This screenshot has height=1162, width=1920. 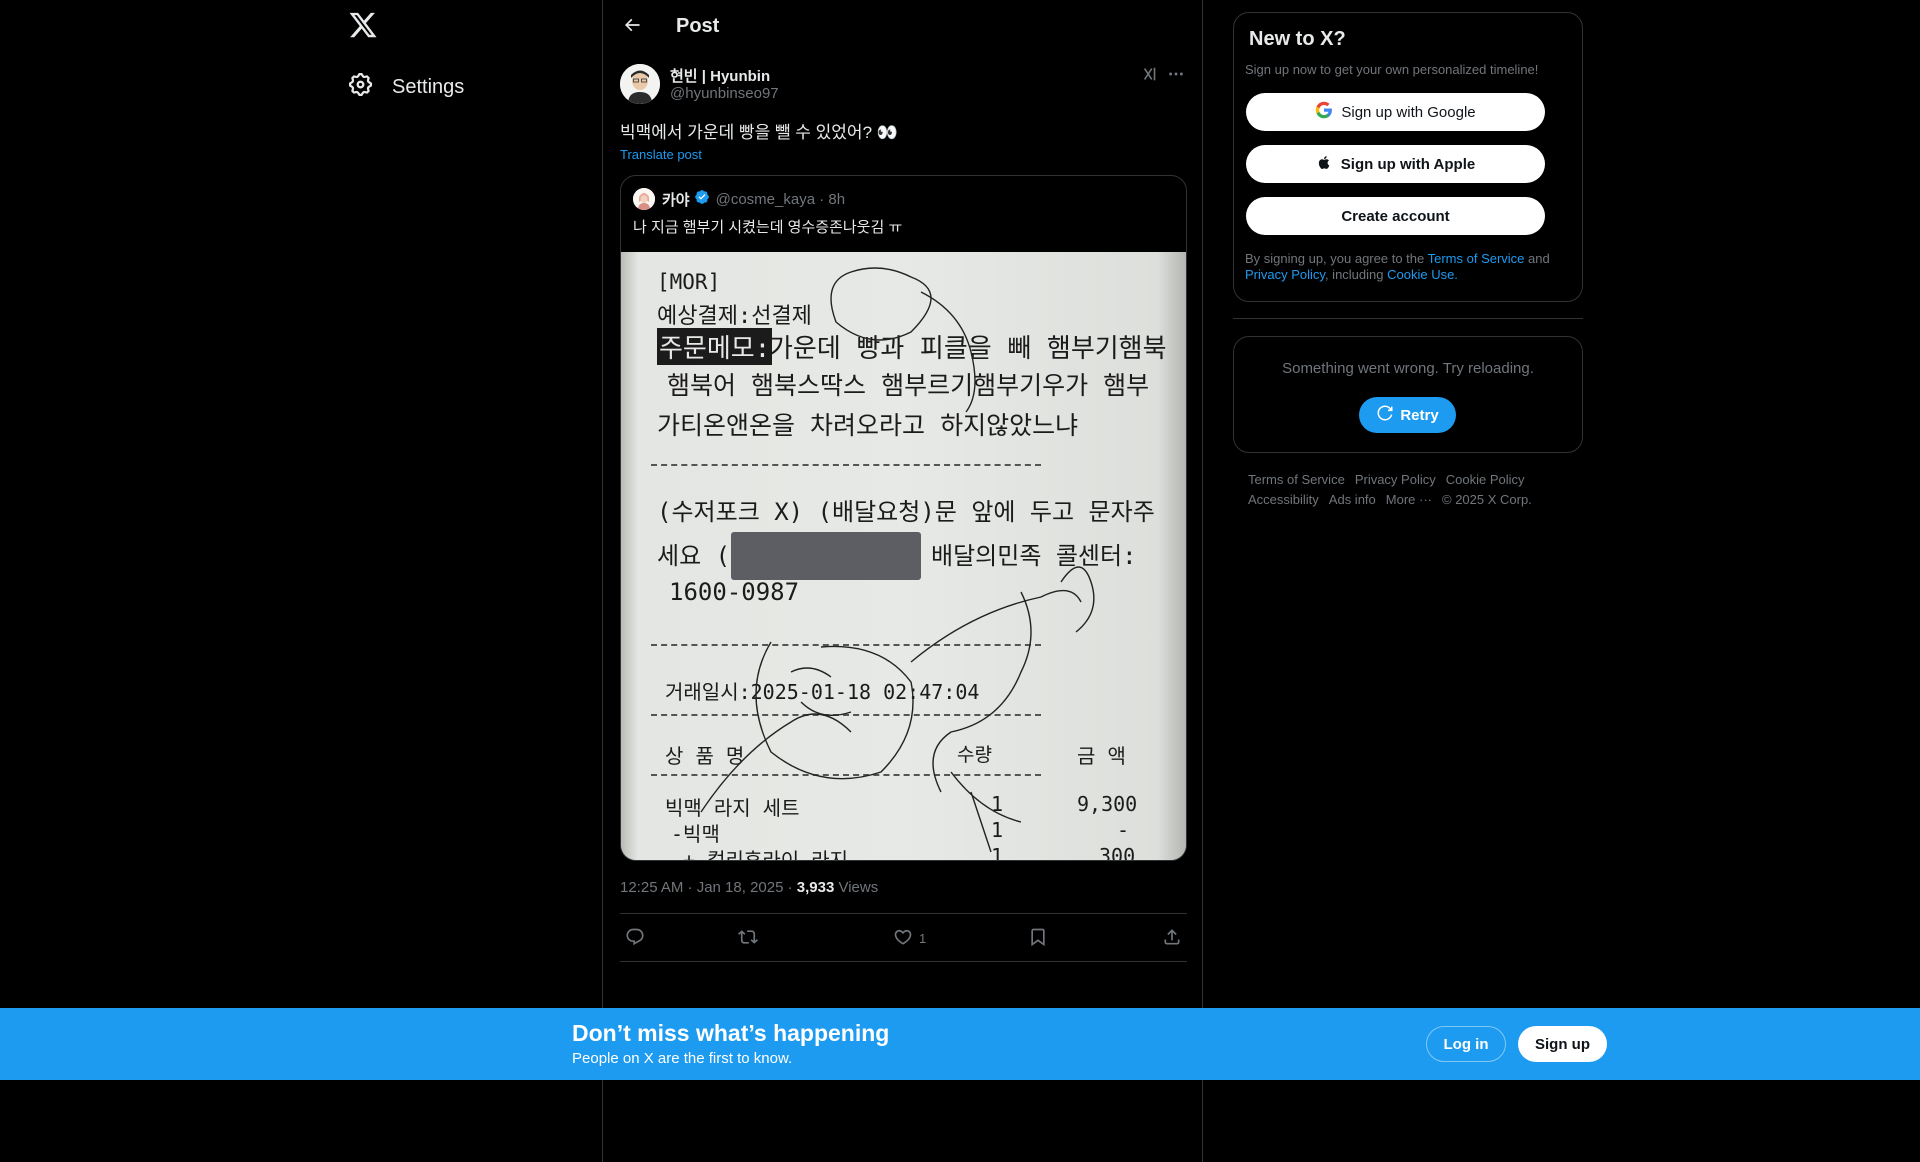 I want to click on more-options-icon, so click(x=1177, y=75).